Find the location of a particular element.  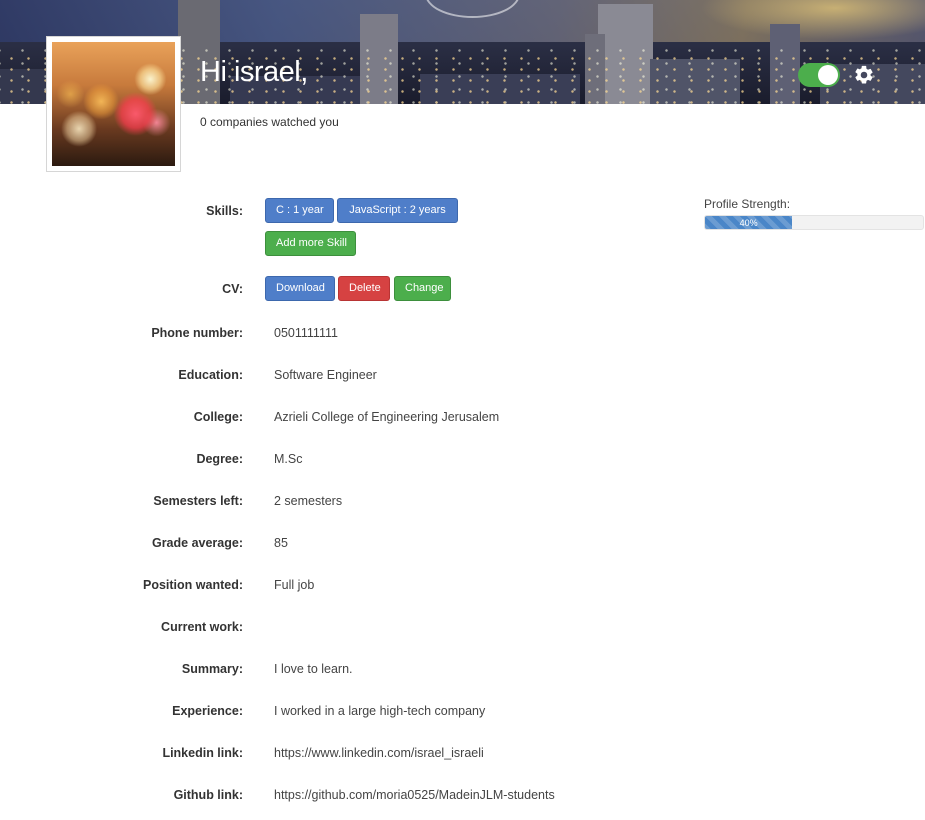

position-wanted-value: Full job is located at coordinates (294, 585).